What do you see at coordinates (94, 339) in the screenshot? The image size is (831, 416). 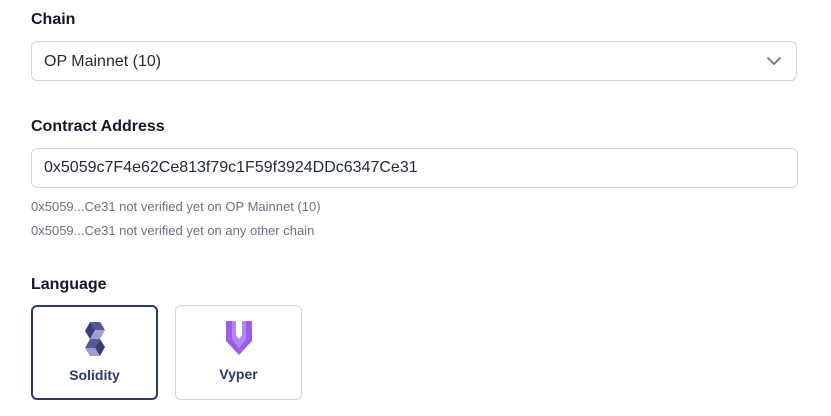 I see `solidity-icon` at bounding box center [94, 339].